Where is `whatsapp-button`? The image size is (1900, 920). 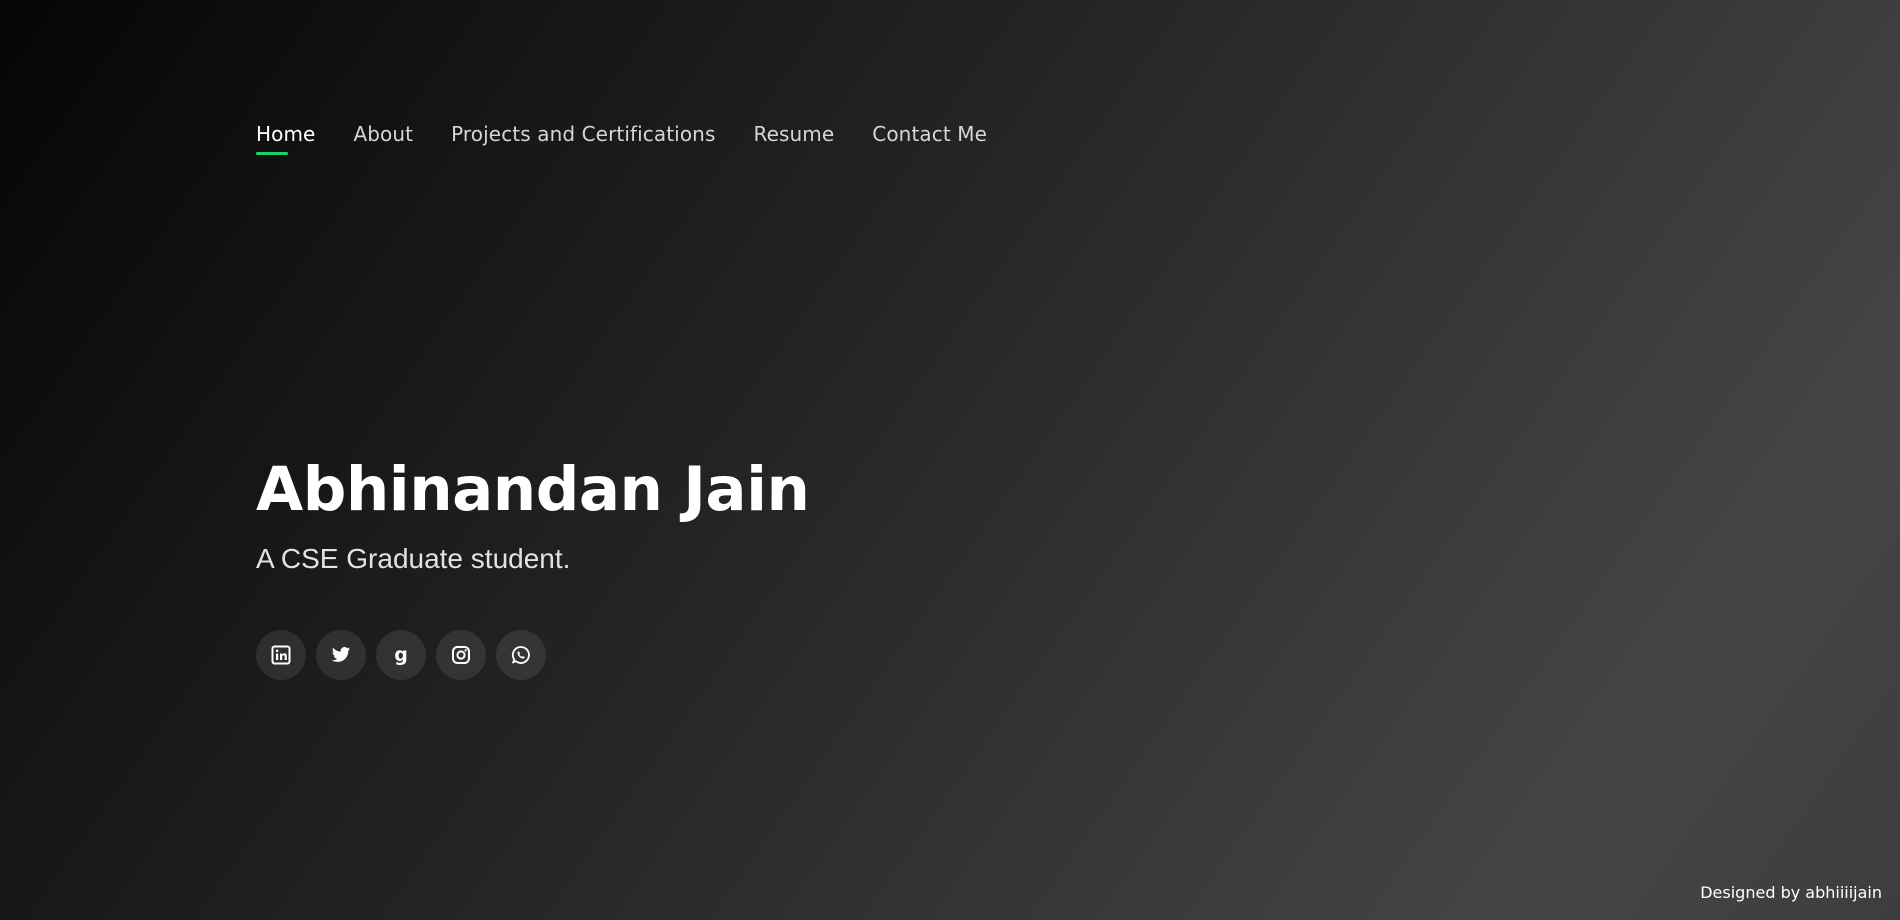 whatsapp-button is located at coordinates (521, 655).